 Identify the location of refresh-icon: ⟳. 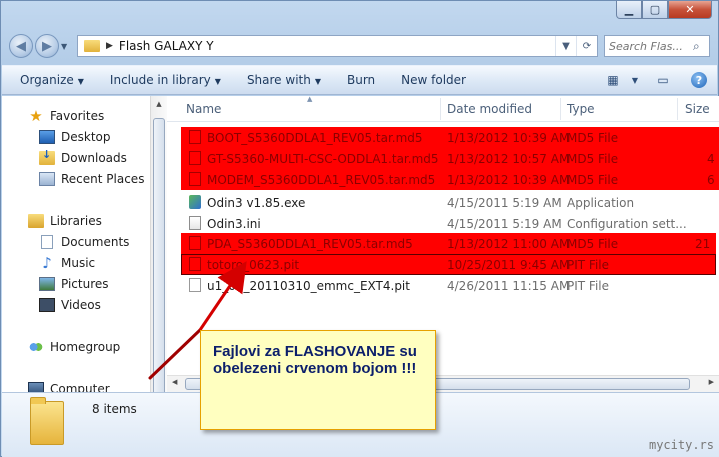
(586, 46).